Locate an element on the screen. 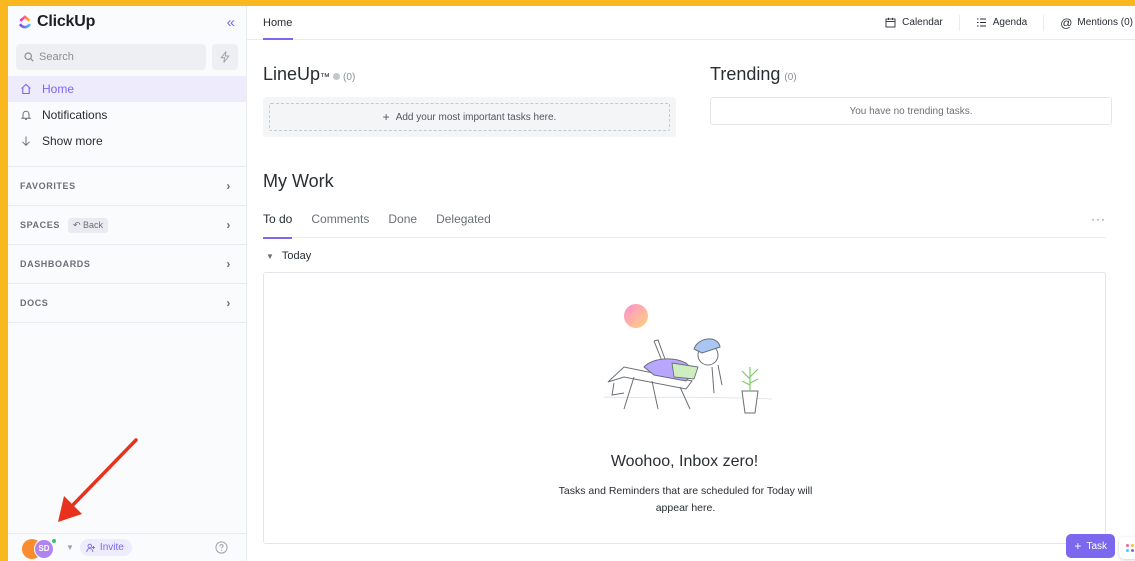 This screenshot has width=1135, height=561. section-docs: DOCS › is located at coordinates (127, 303).